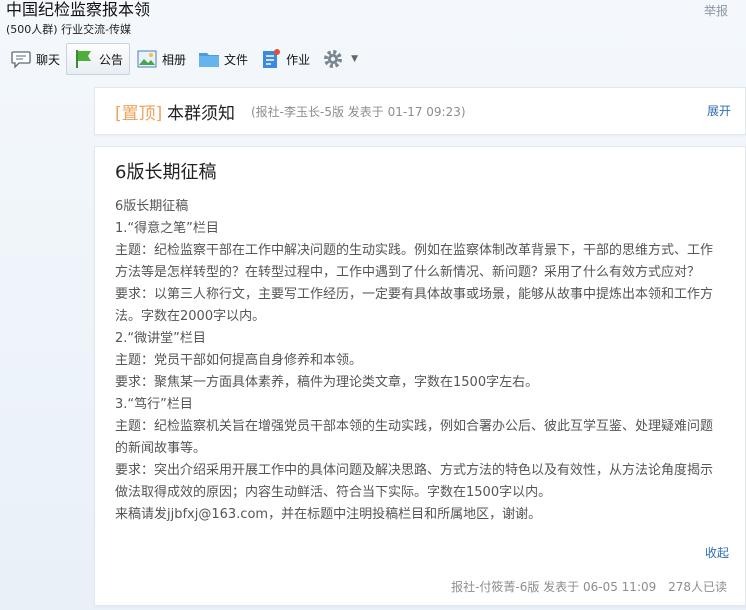  What do you see at coordinates (271, 59) in the screenshot?
I see `homework-icon` at bounding box center [271, 59].